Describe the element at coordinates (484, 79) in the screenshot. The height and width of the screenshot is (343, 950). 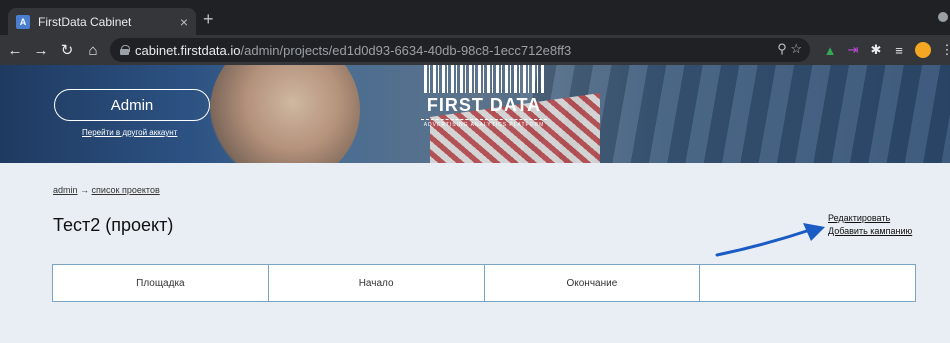
I see `barcode-icon` at that location.